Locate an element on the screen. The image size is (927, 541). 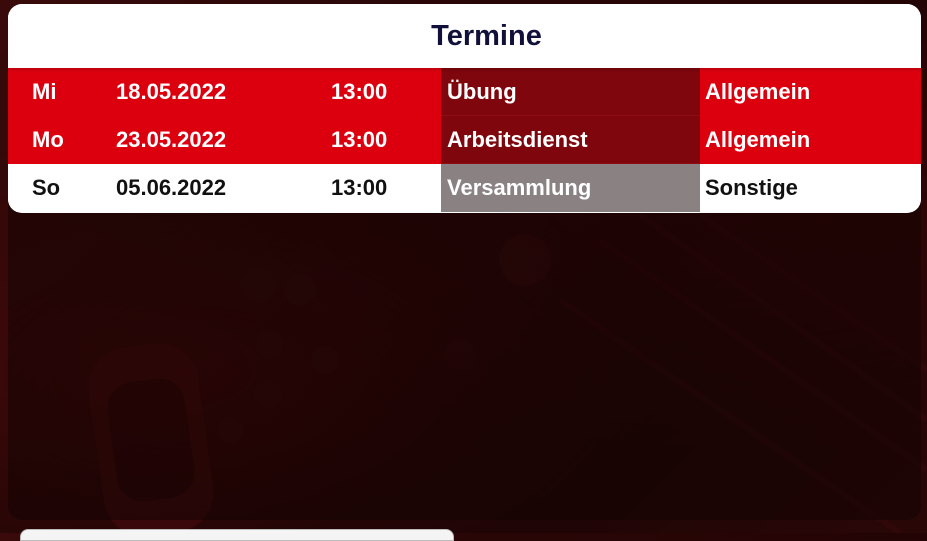
table-row: Mi 18.05.2022 13:00 Übung Allgemein is located at coordinates (464, 92).